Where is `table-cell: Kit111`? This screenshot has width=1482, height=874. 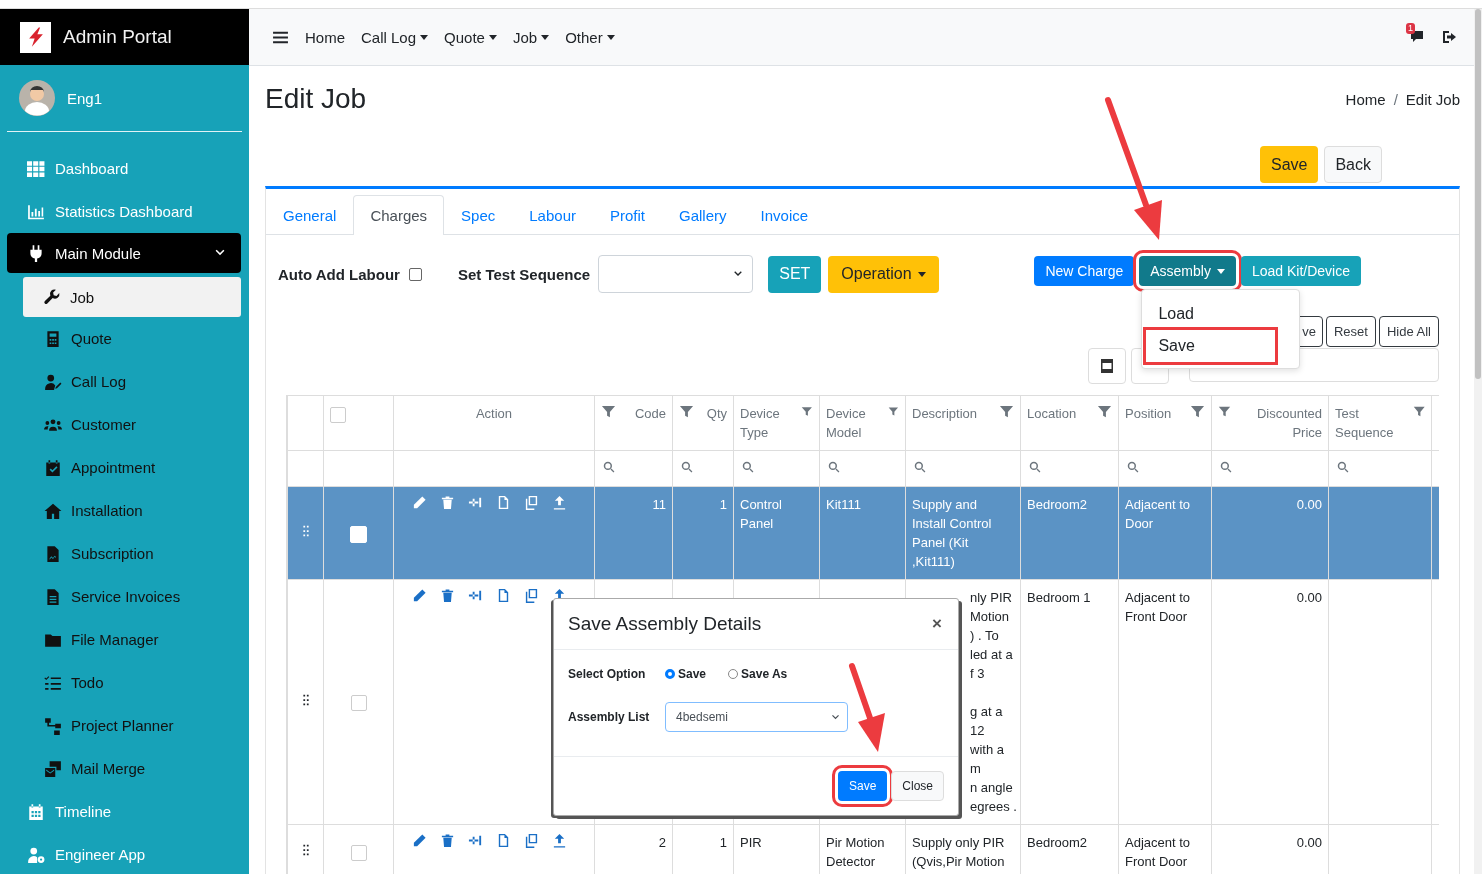
table-cell: Kit111 is located at coordinates (843, 504).